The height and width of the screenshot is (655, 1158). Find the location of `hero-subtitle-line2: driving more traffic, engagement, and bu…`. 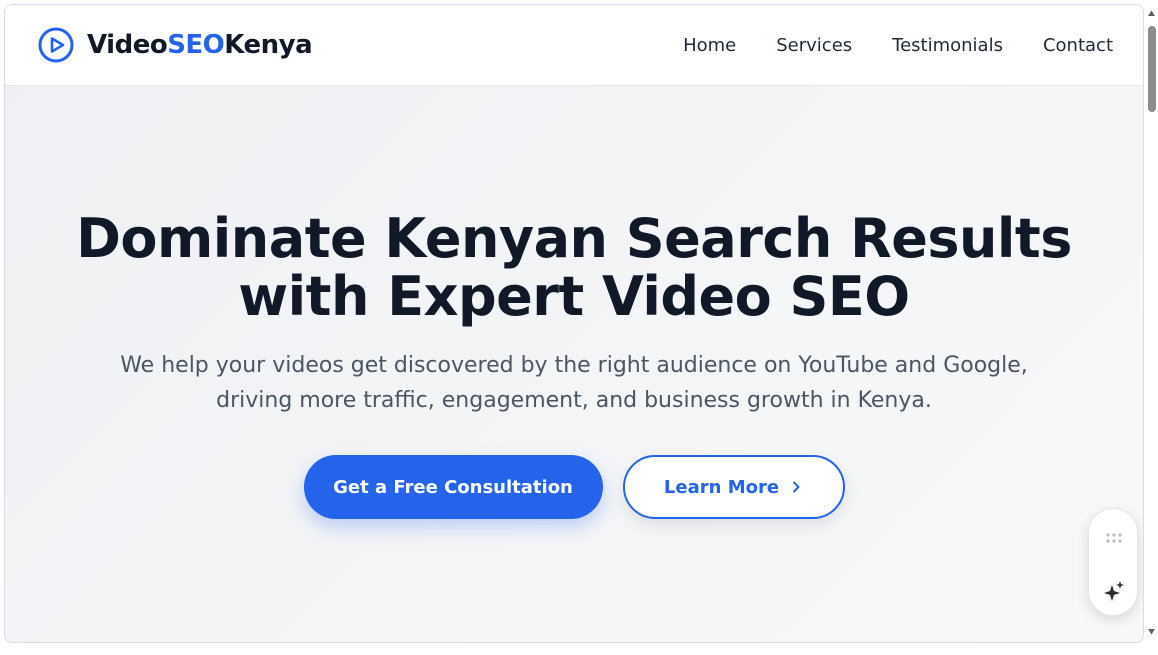

hero-subtitle-line2: driving more traffic, engagement, and bu… is located at coordinates (574, 400).